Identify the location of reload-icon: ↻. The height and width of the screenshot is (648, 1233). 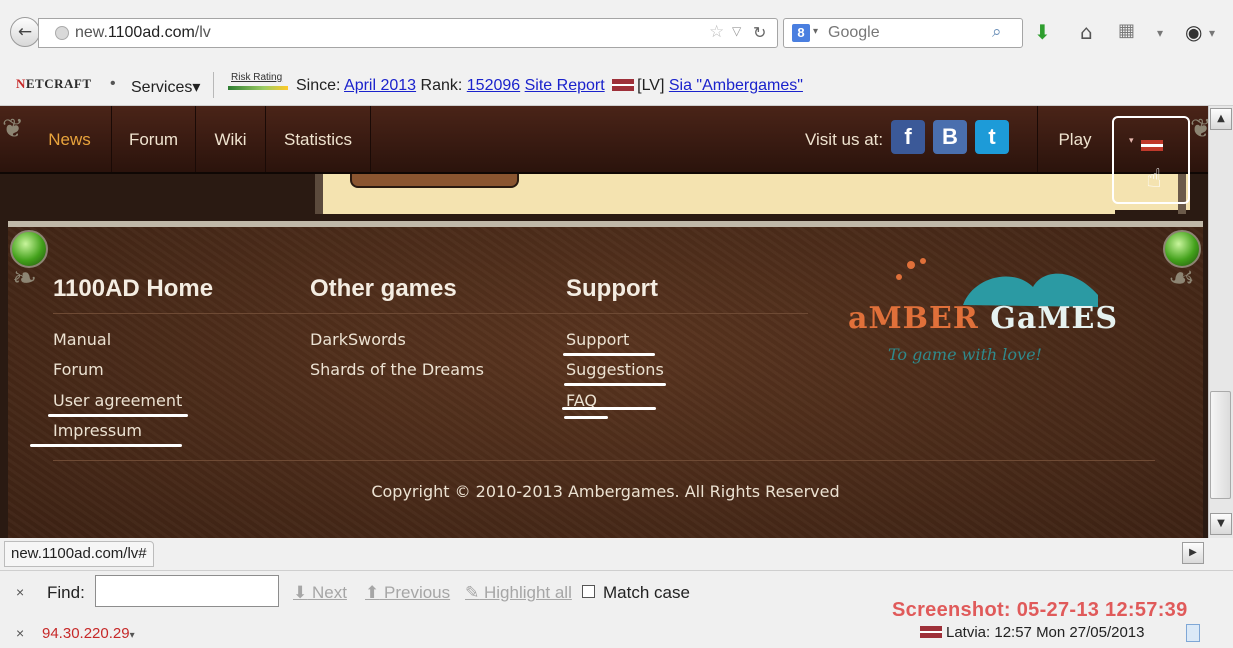
(759, 32).